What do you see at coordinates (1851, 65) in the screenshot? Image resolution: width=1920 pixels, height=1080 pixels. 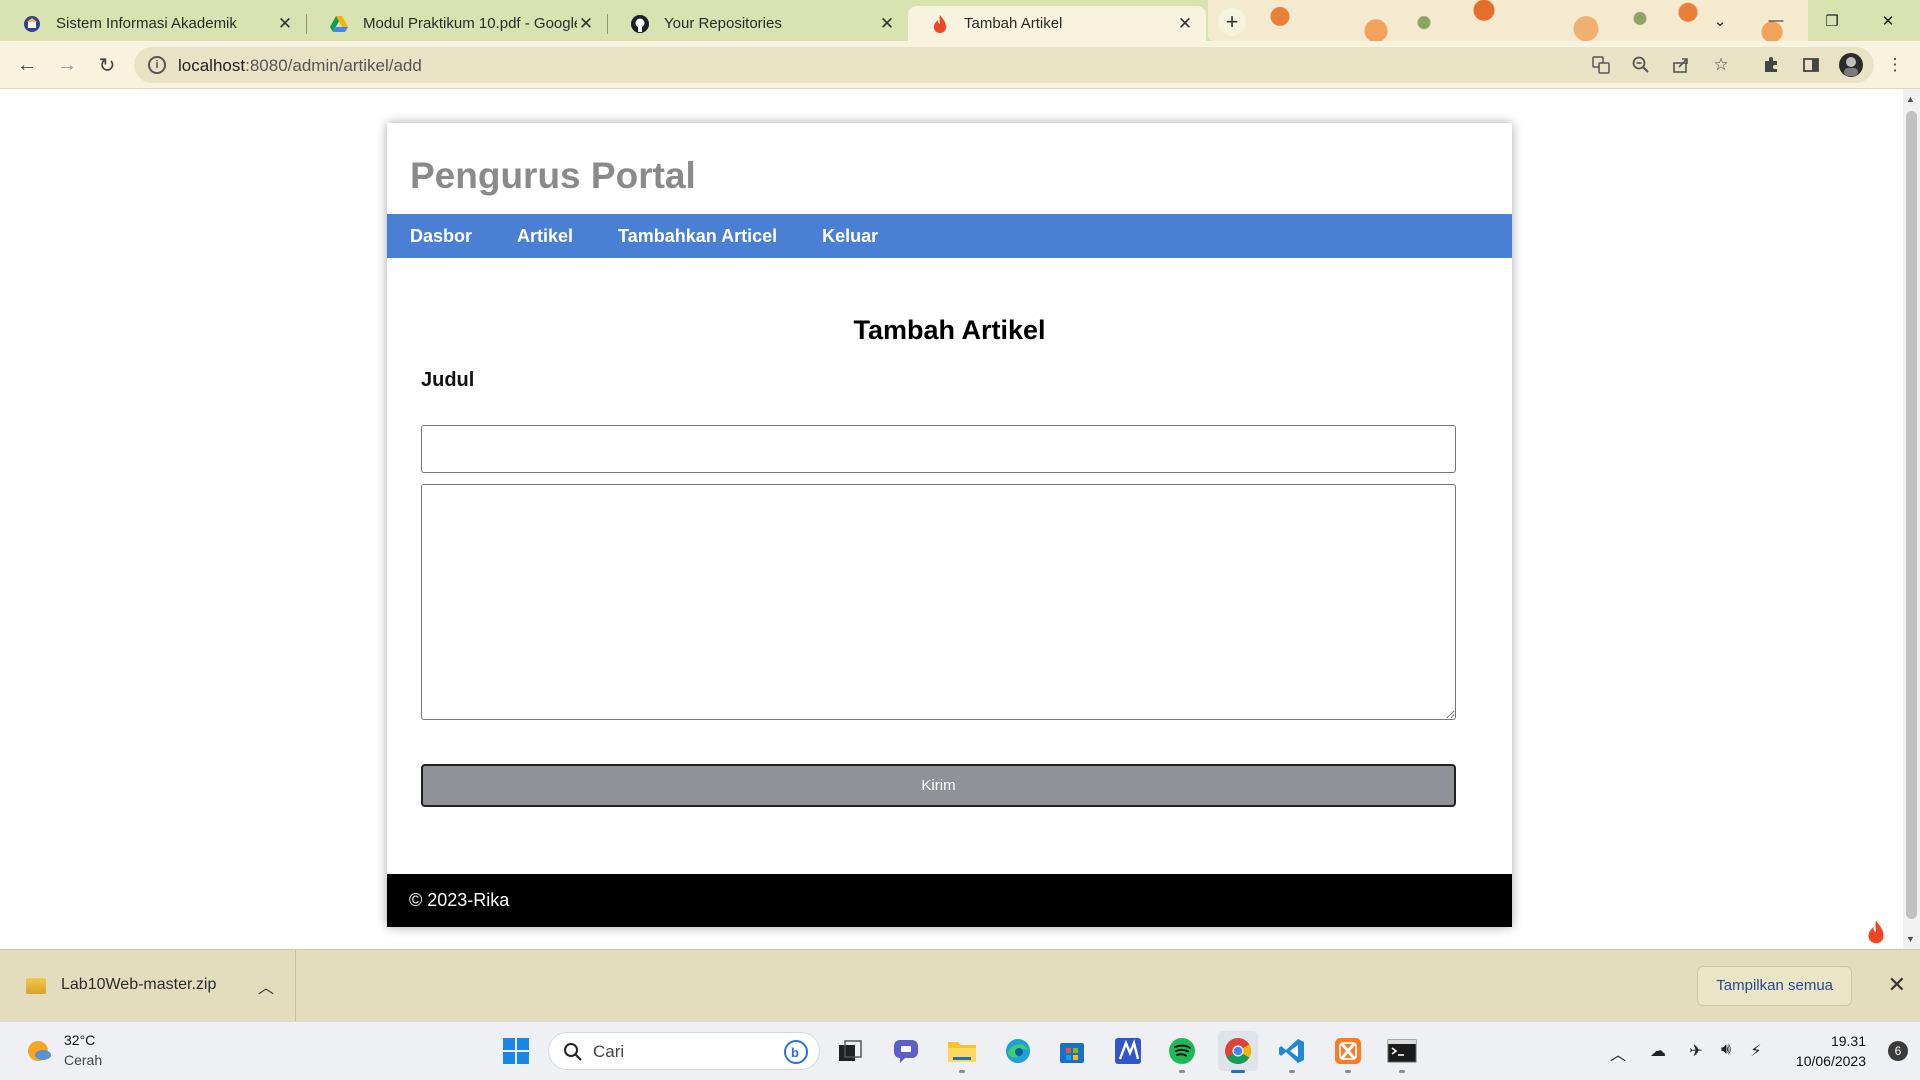 I see `profile-avatar` at bounding box center [1851, 65].